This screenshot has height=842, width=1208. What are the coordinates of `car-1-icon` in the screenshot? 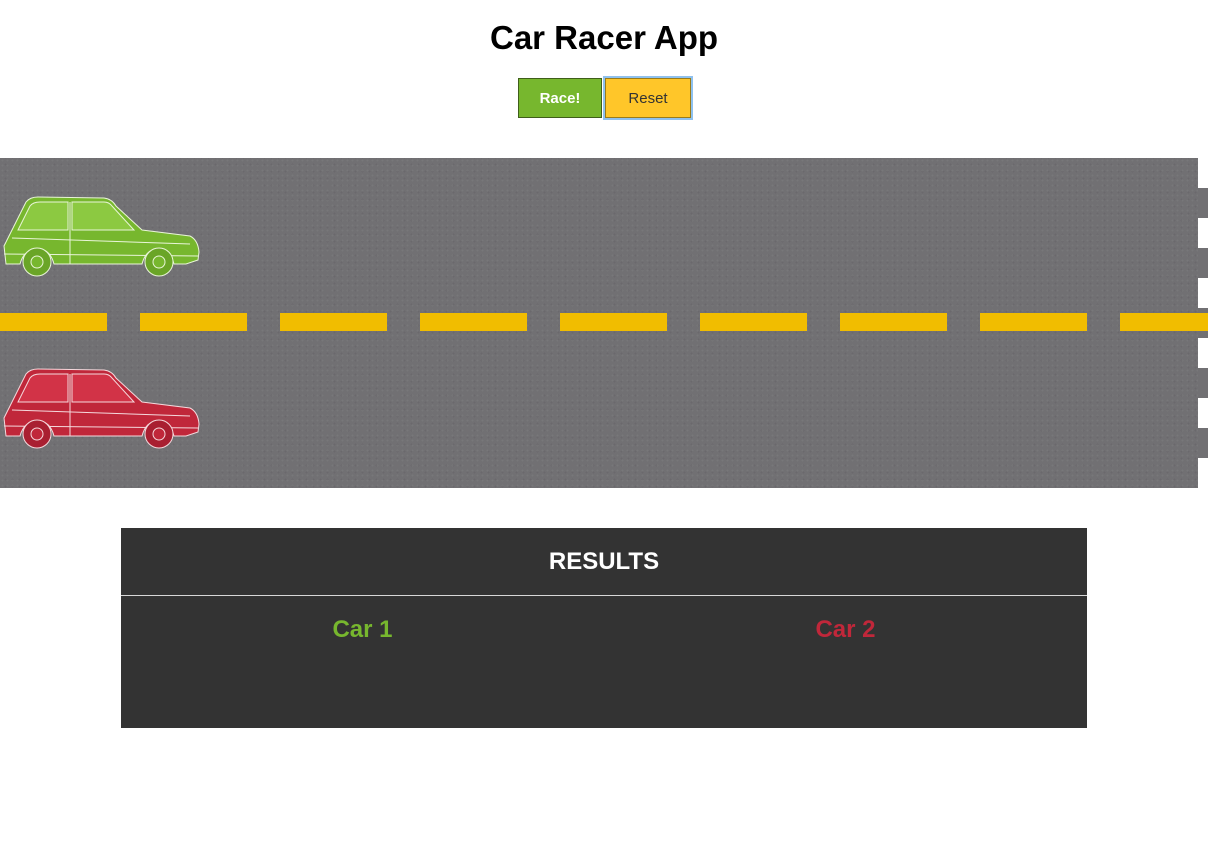 It's located at (101, 236).